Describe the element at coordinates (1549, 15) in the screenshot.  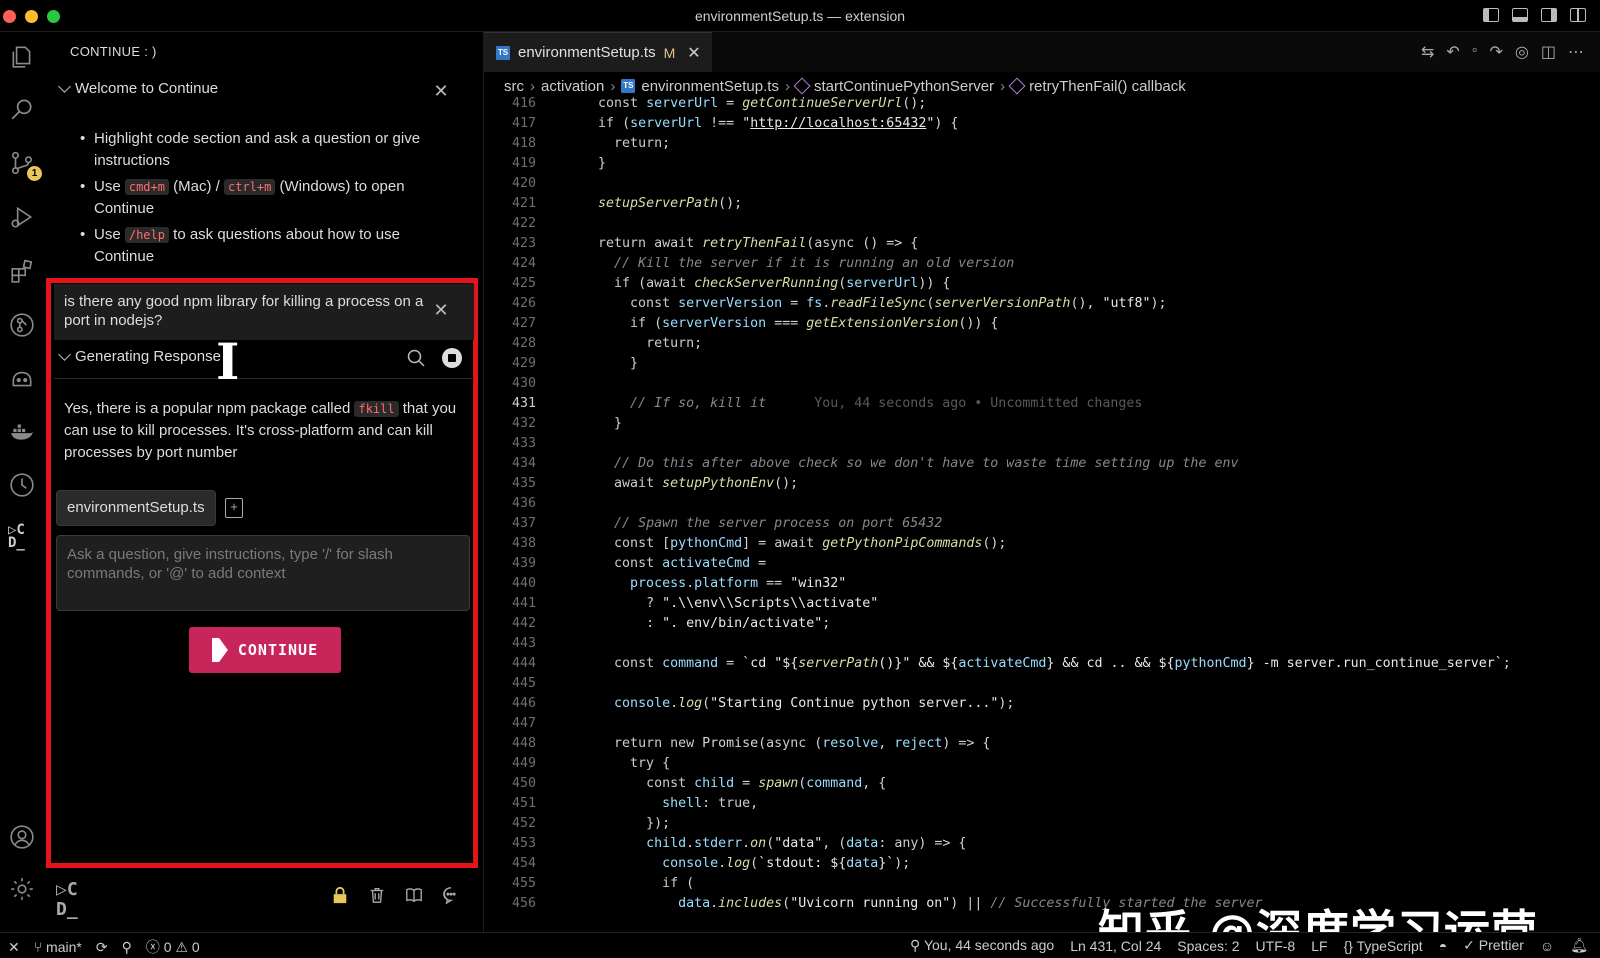
I see `toggle-secondary-sidebar-icon` at that location.